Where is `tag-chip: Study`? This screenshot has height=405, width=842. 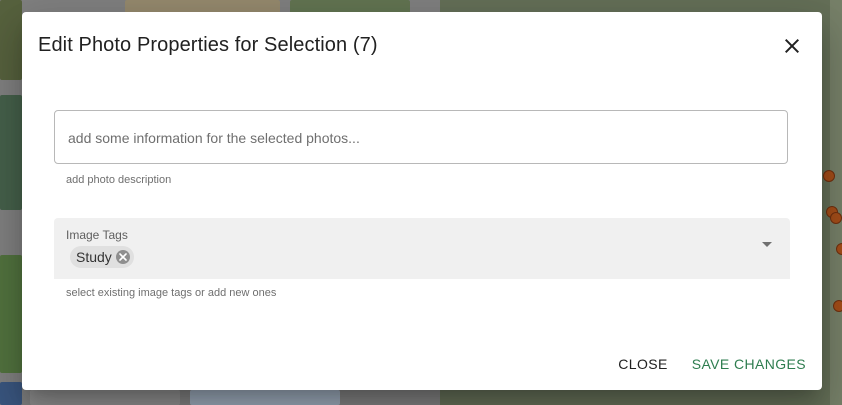
tag-chip: Study is located at coordinates (102, 257).